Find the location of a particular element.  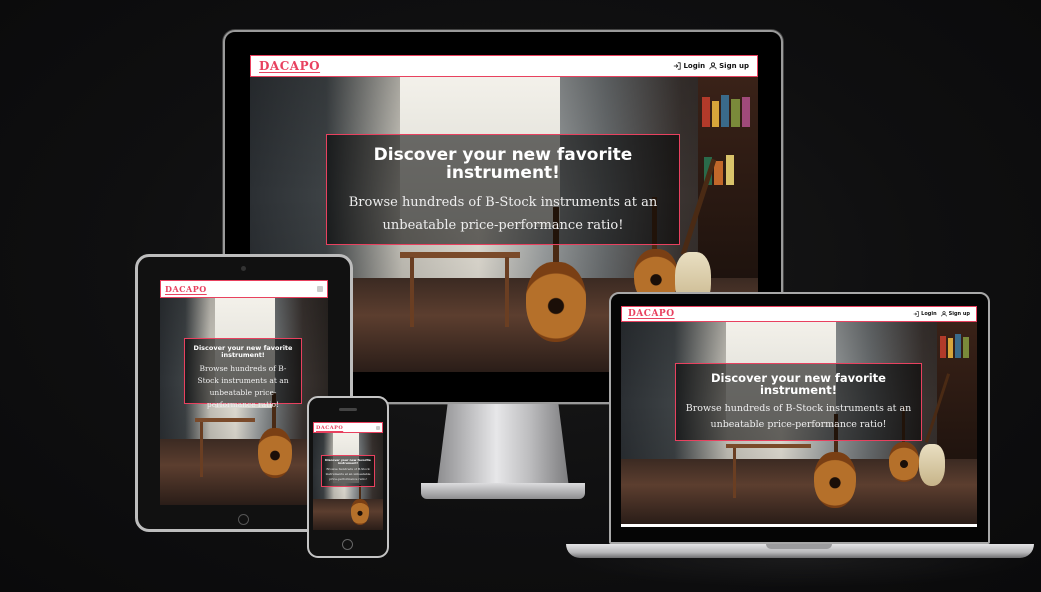

laptop-reflection is located at coordinates (800, 573).